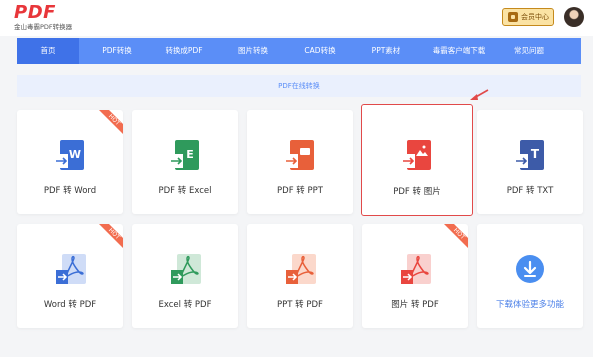 The width and height of the screenshot is (593, 357). I want to click on tool-card-pdf-to-excel: E PDF 转 Excel, so click(185, 162).